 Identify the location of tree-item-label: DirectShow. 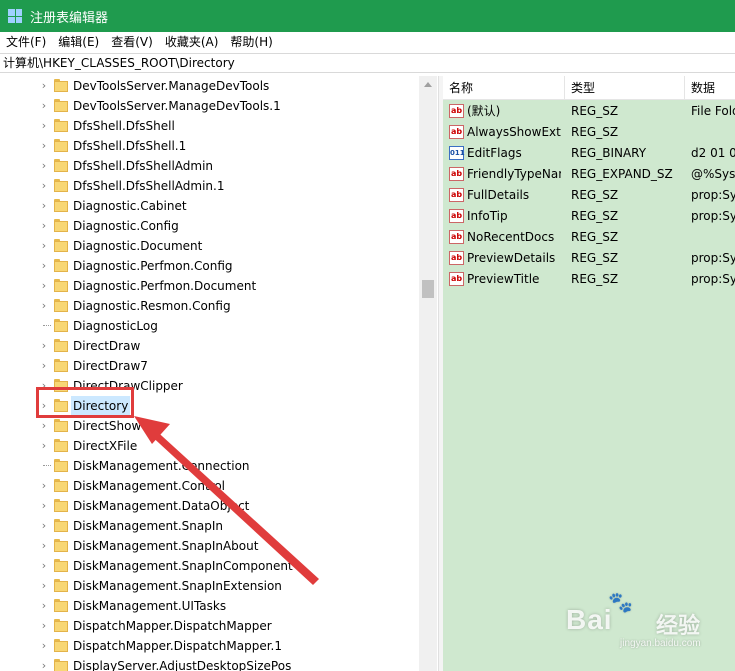
(107, 426).